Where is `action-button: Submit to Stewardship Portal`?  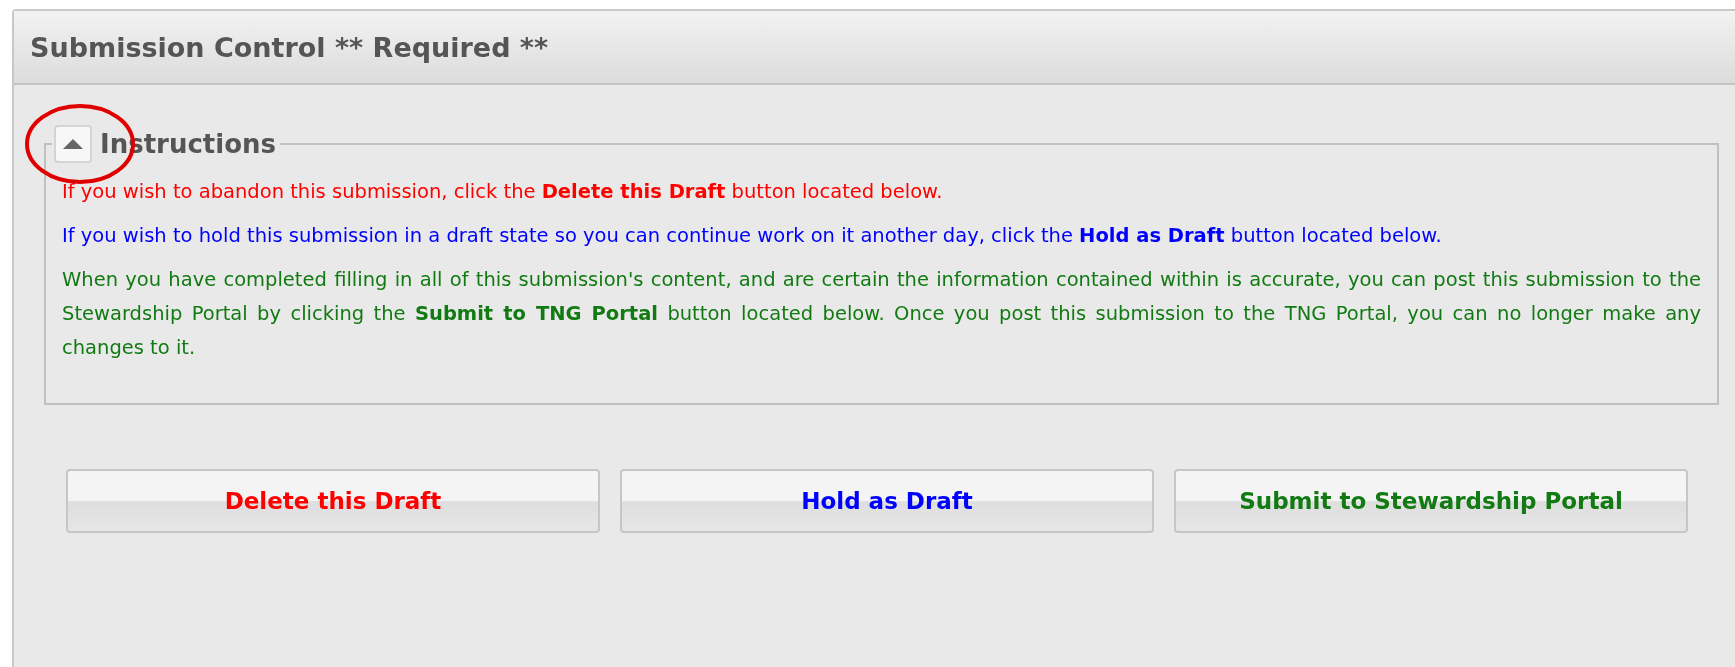 action-button: Submit to Stewardship Portal is located at coordinates (1431, 501).